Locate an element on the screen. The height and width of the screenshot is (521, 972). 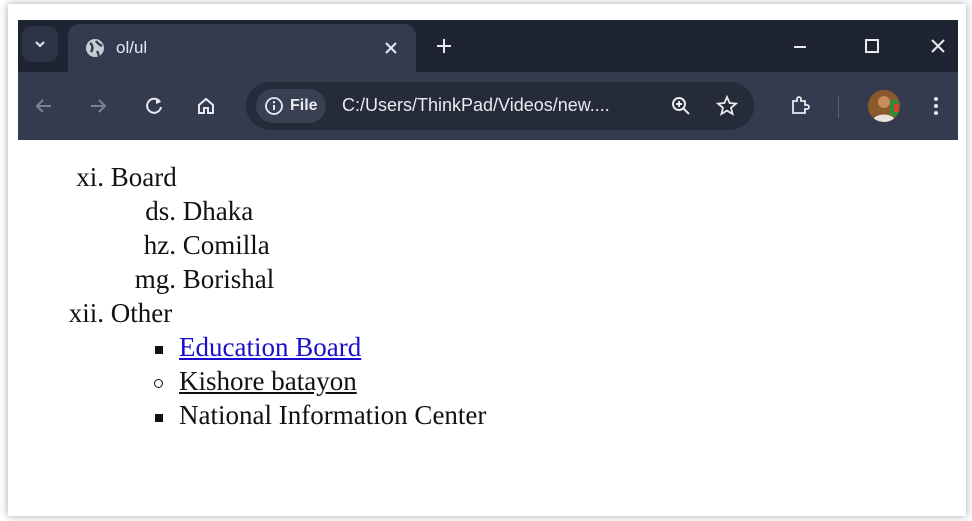
close-icon is located at coordinates (391, 48).